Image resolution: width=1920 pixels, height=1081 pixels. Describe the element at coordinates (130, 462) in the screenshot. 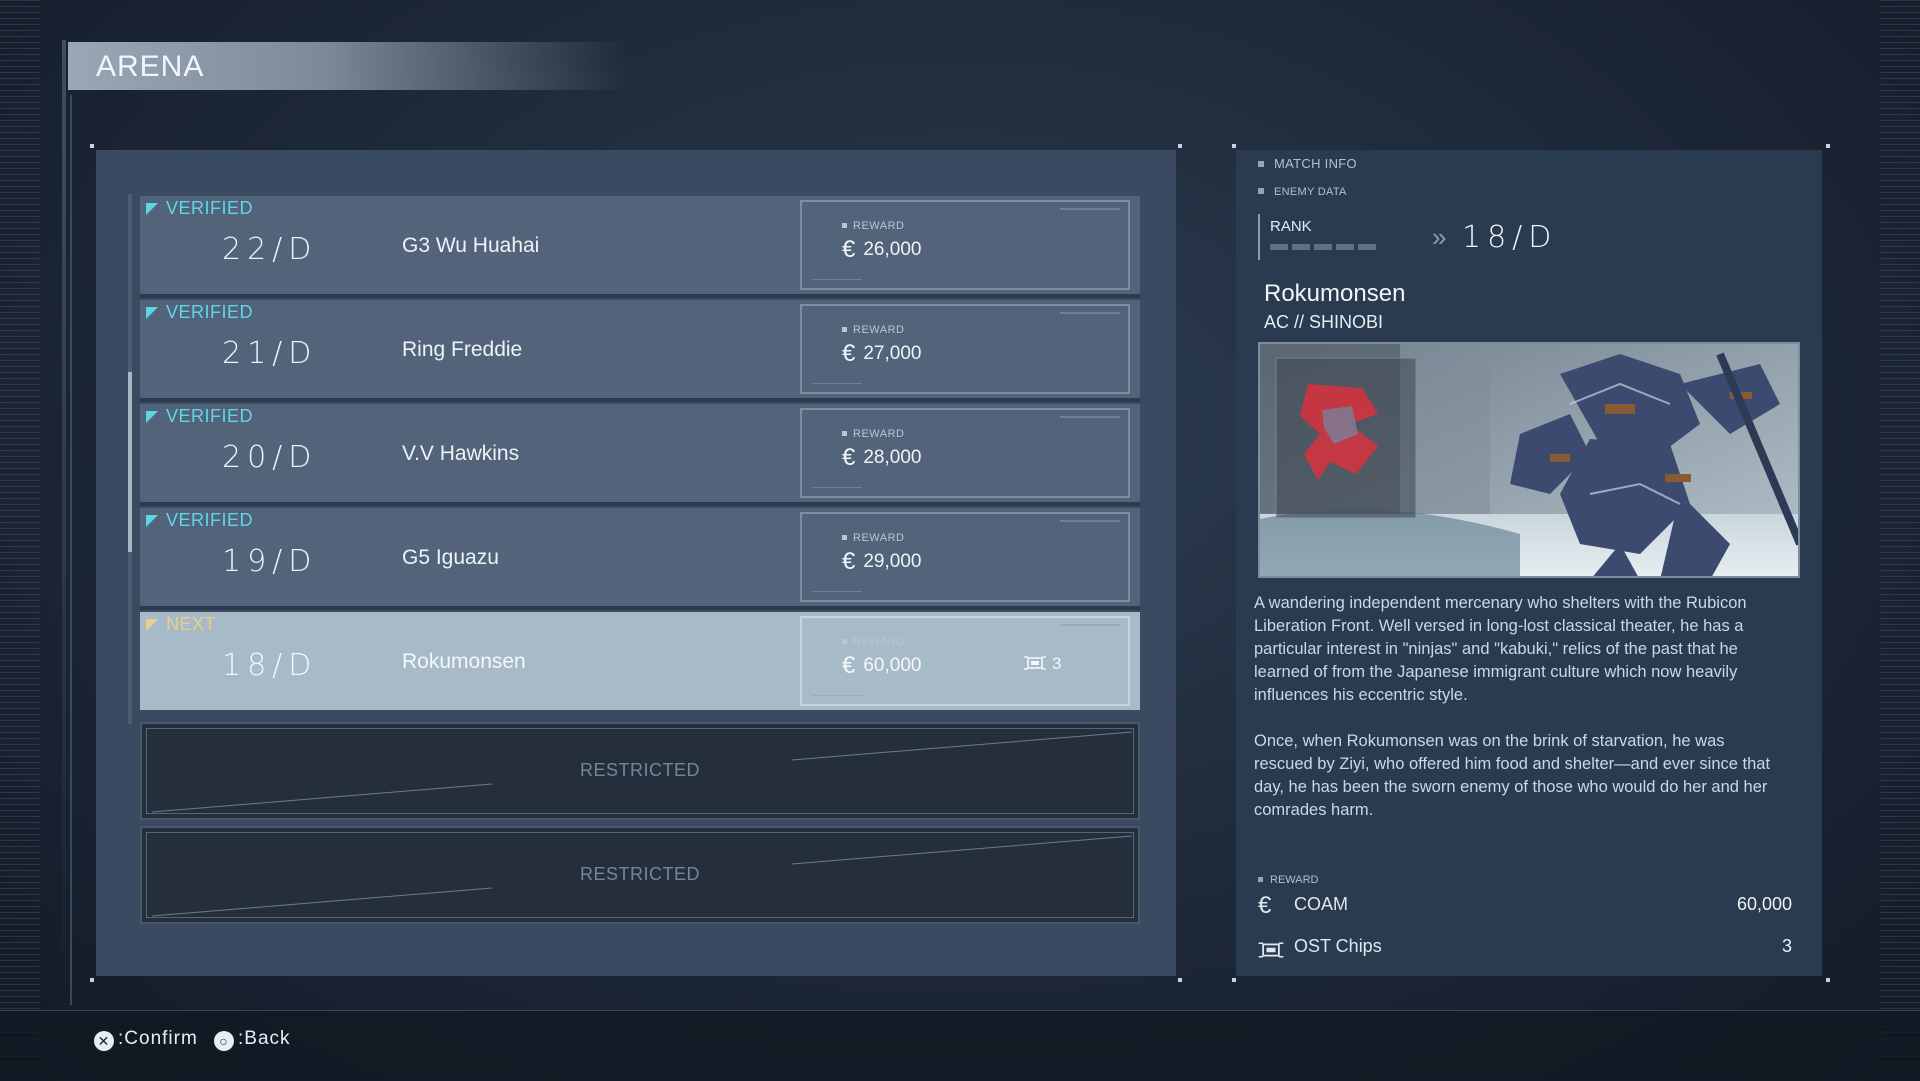

I see `scrollbar-thumb` at that location.